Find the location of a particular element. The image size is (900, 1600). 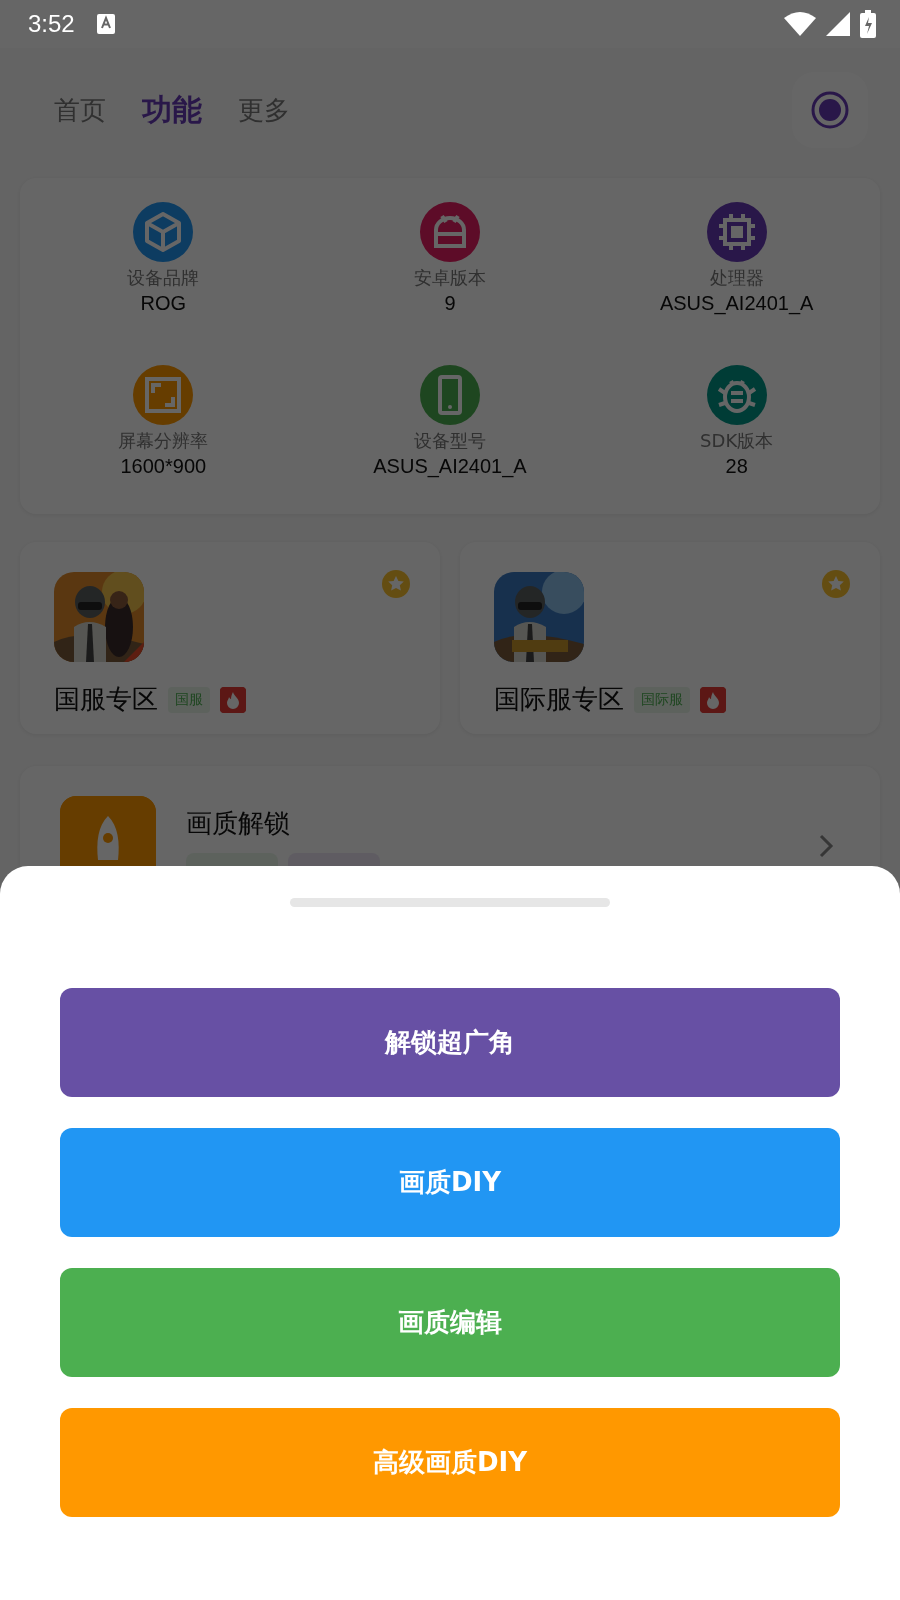

game-card: 国服专区 国服 is located at coordinates (230, 638).